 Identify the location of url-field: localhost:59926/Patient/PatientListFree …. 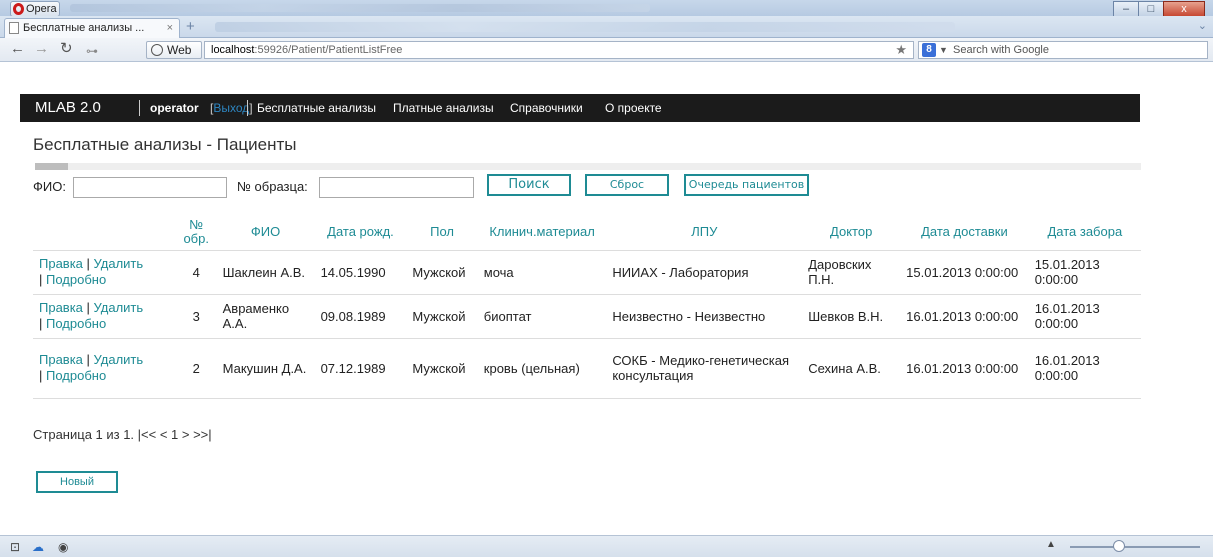
(559, 50).